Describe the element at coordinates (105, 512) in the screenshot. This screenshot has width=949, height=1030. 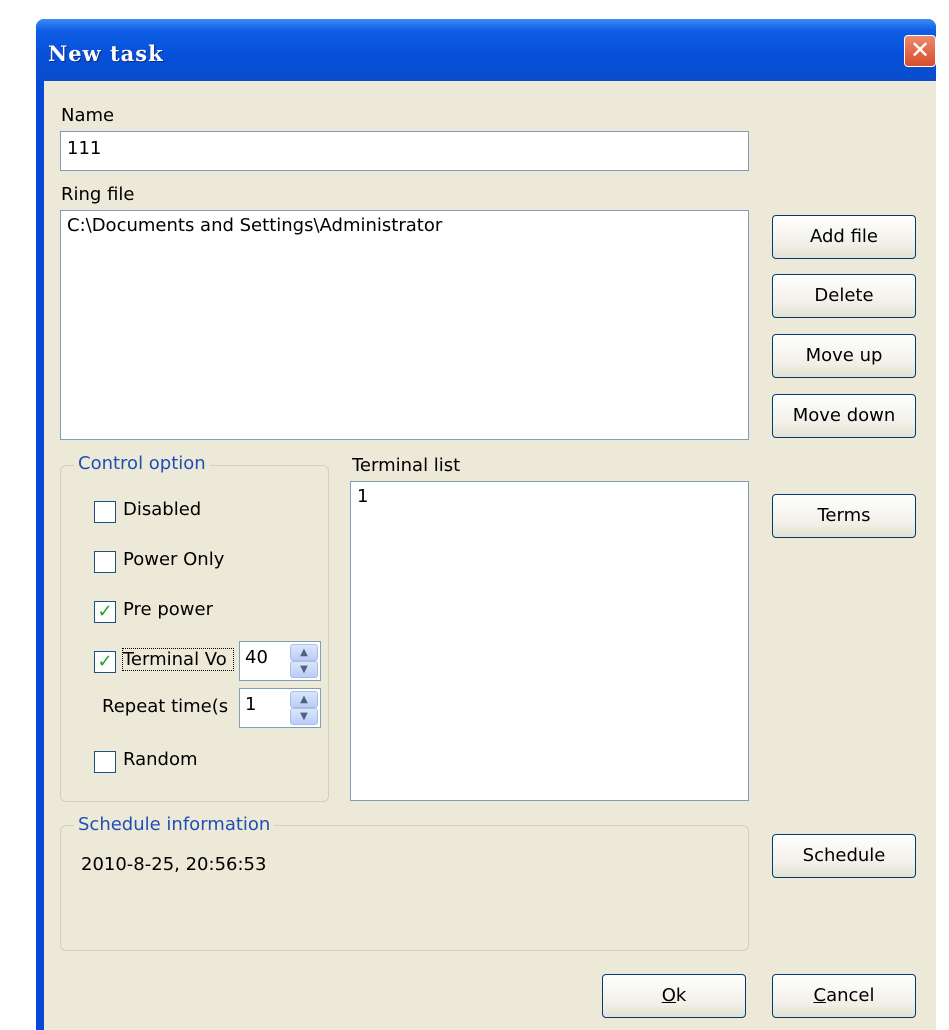
I see `disabled-checkbox` at that location.